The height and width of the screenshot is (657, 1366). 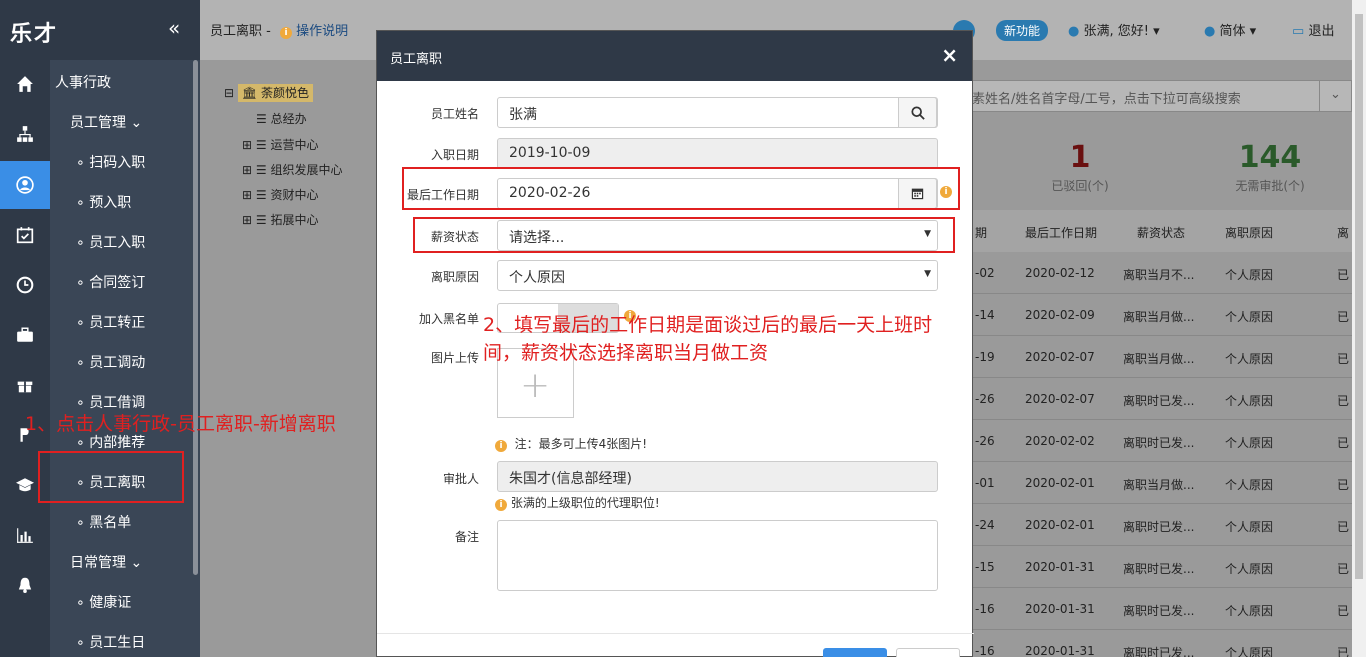 What do you see at coordinates (949, 55) in the screenshot?
I see `close-icon: ×` at bounding box center [949, 55].